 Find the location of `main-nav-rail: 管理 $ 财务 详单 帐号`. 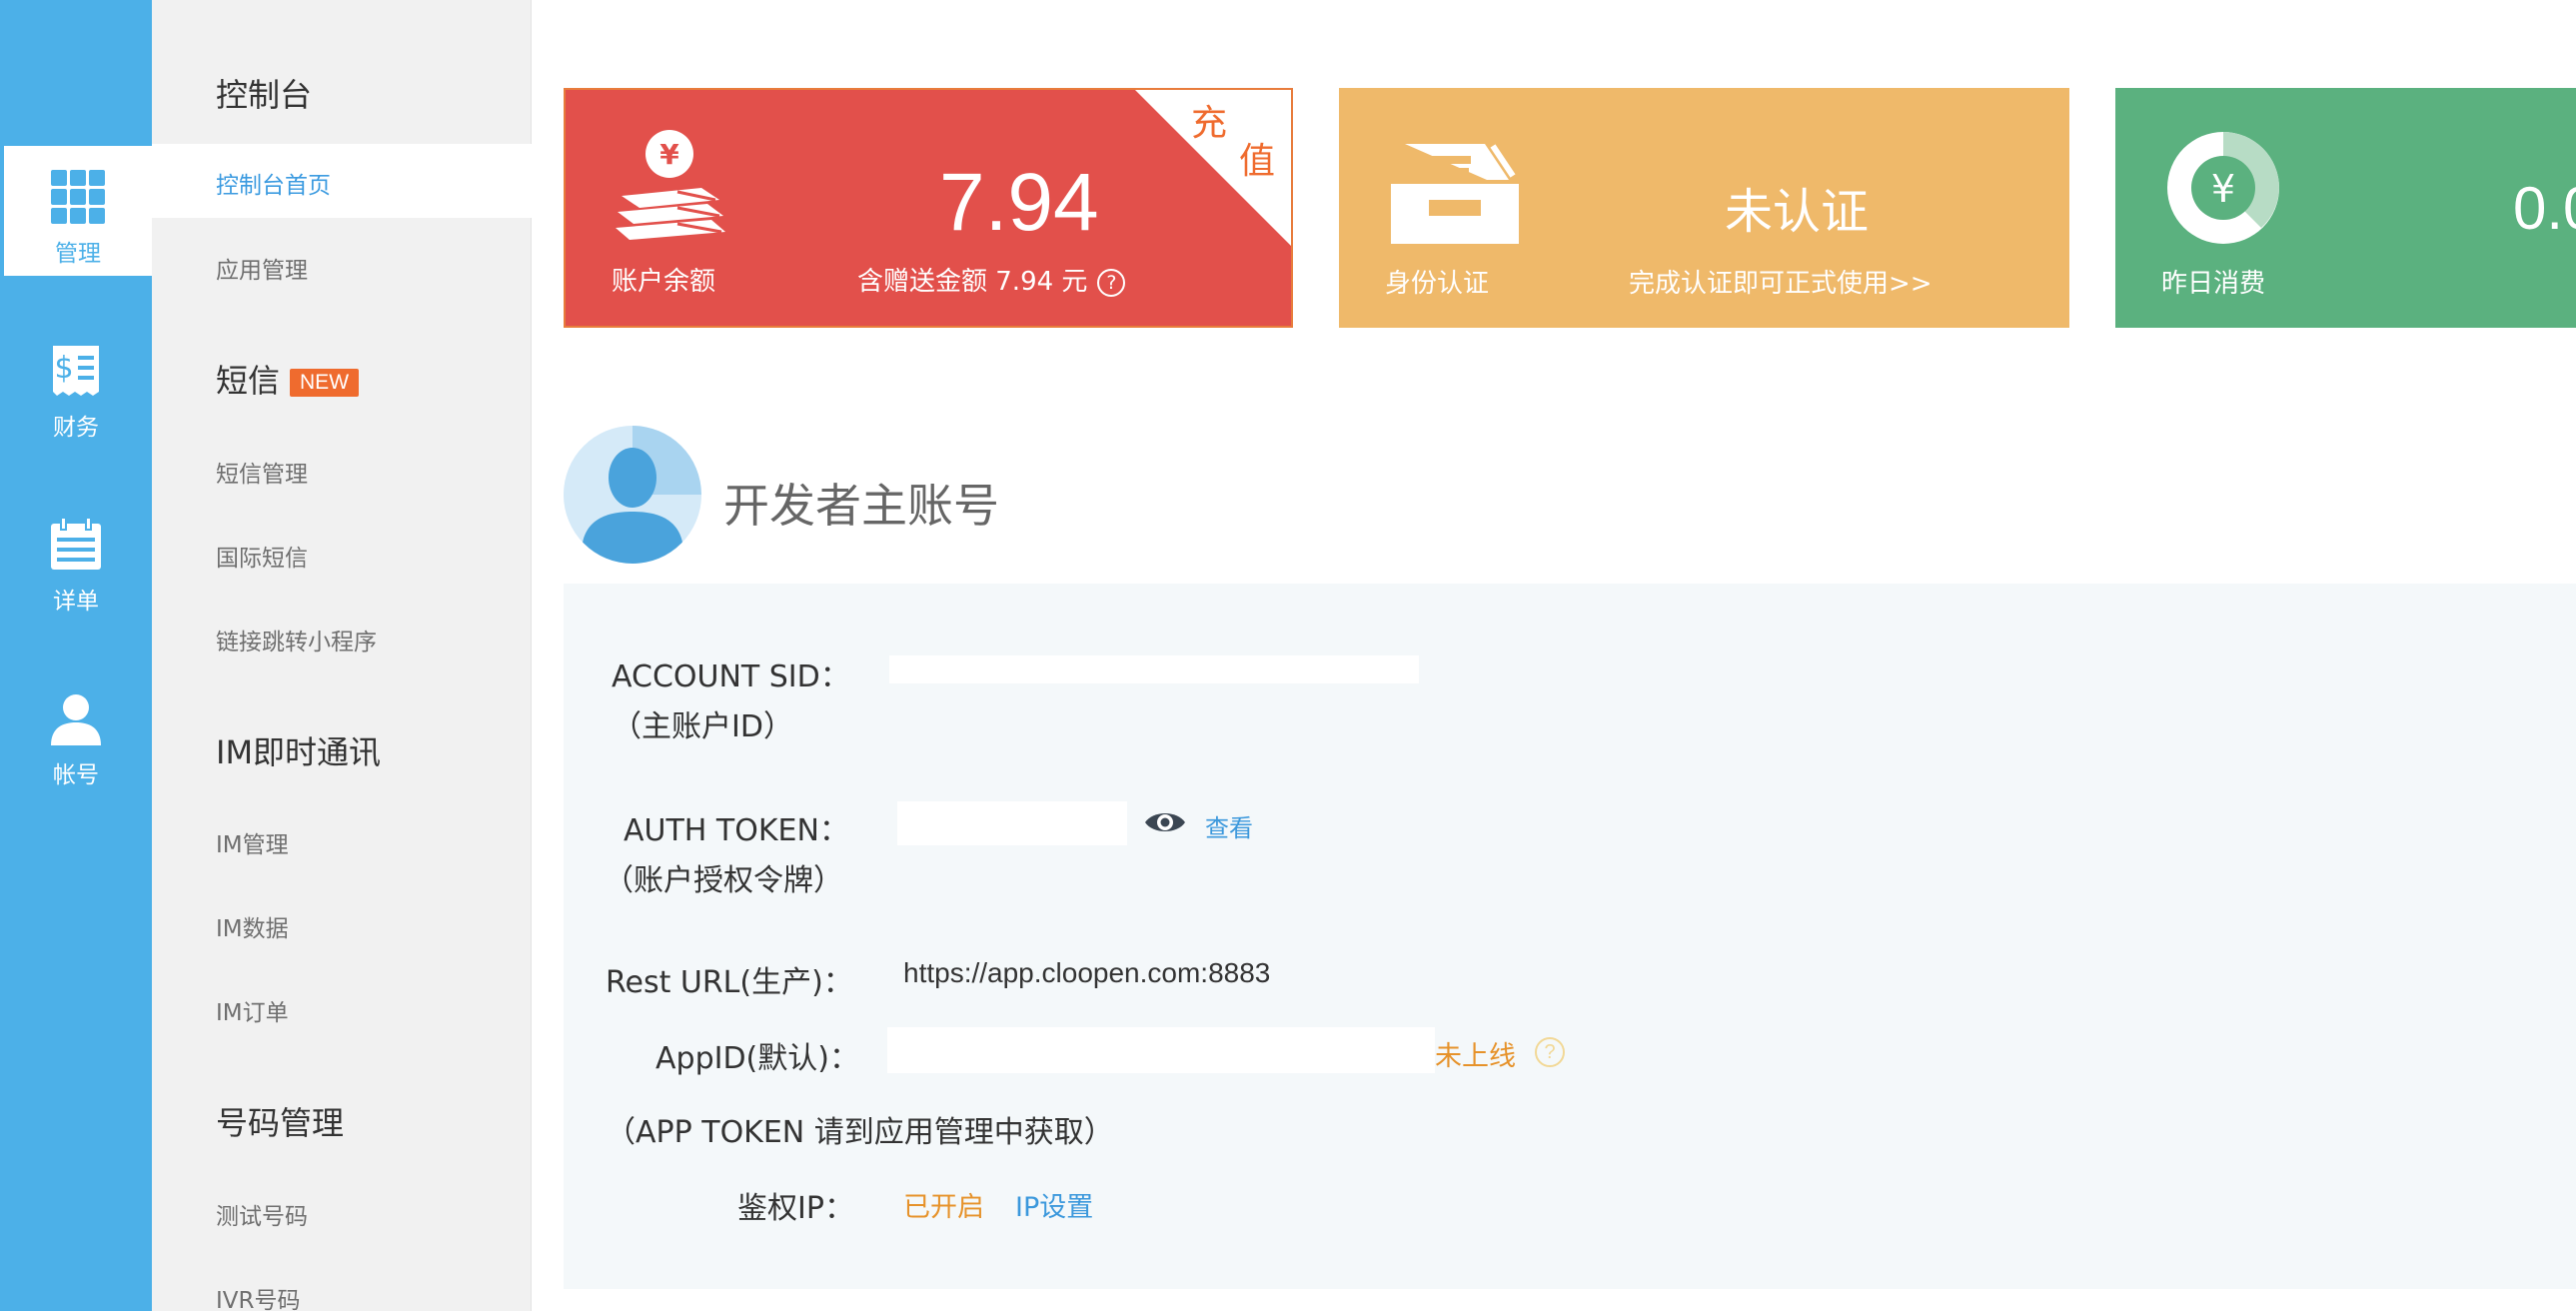

main-nav-rail: 管理 $ 财务 详单 帐号 is located at coordinates (76, 656).